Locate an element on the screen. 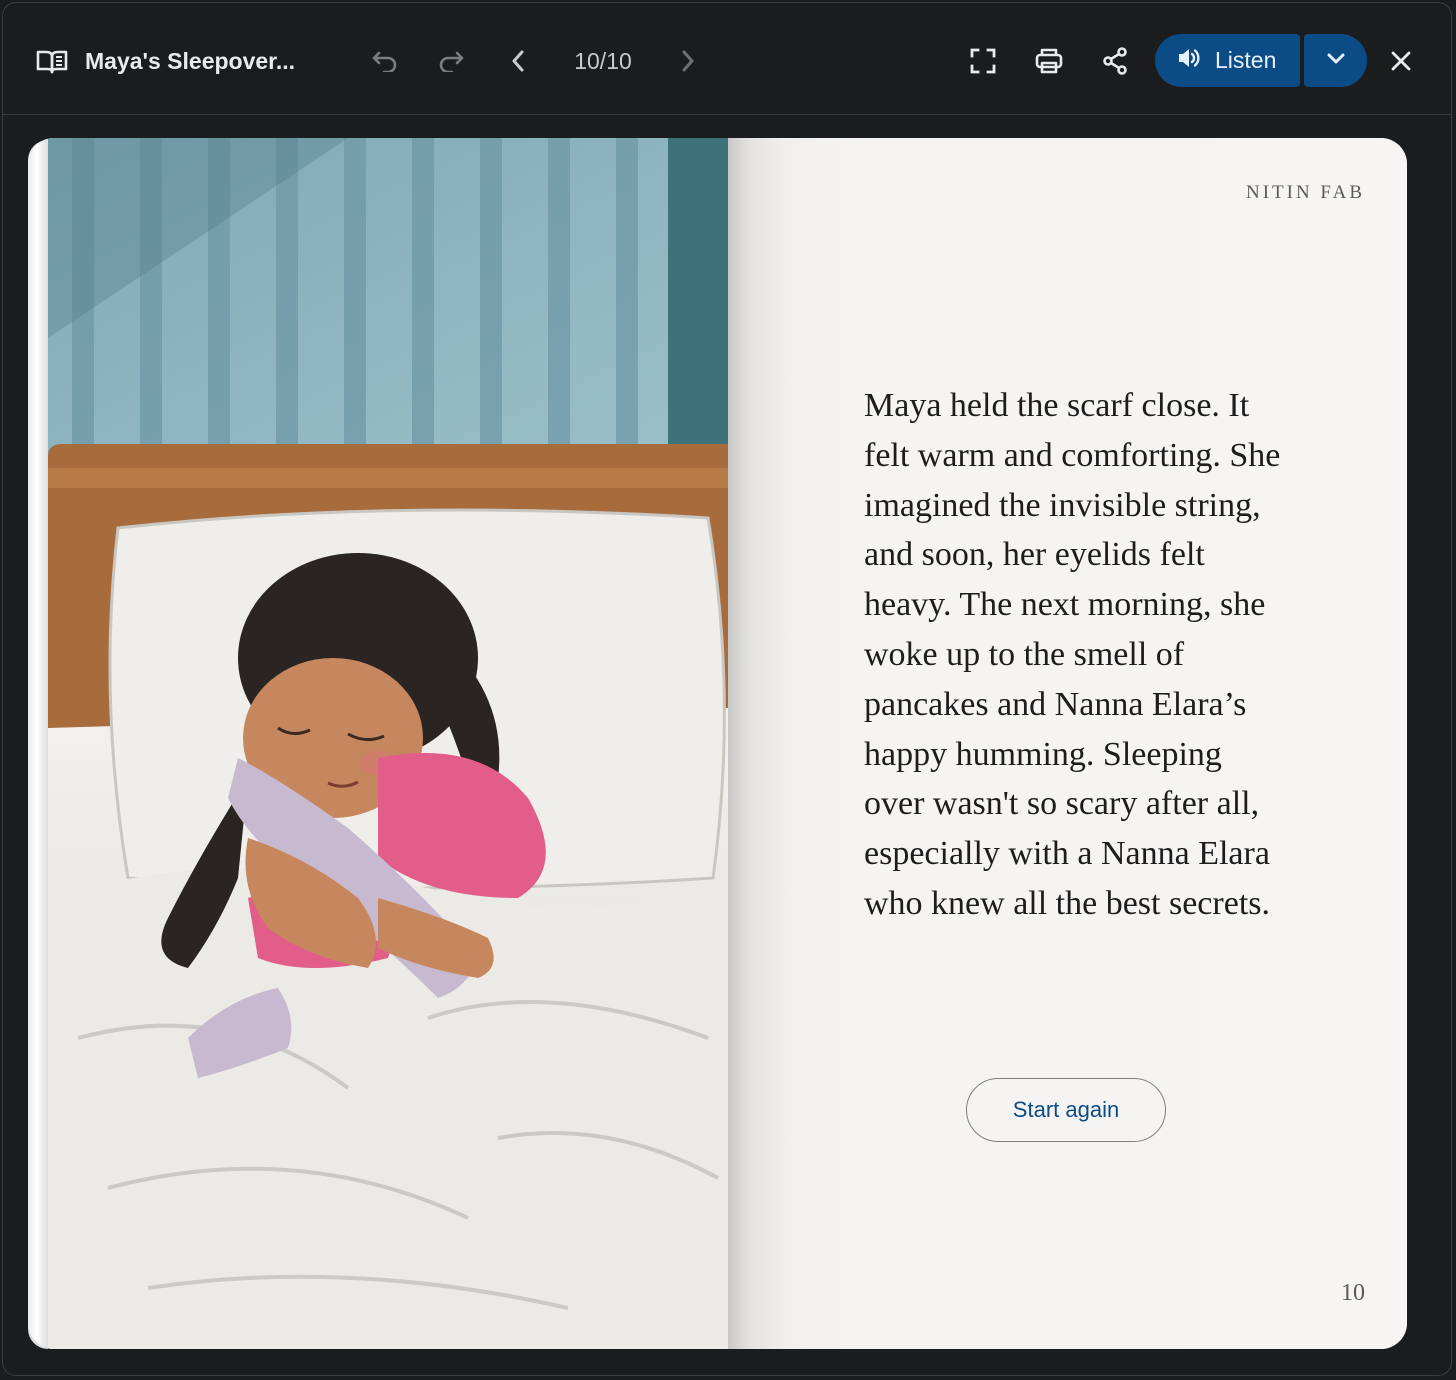 This screenshot has width=1456, height=1380. listen-button: Listen is located at coordinates (1227, 60).